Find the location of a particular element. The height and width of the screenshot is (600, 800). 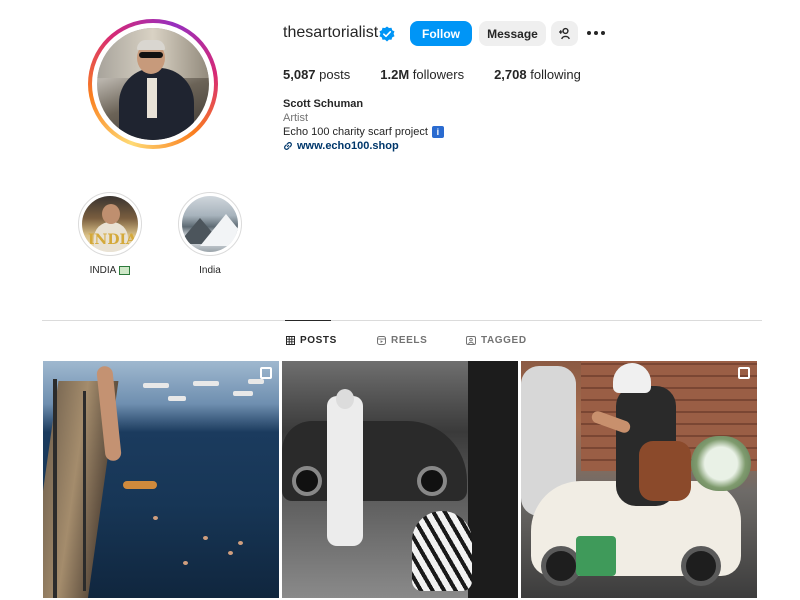

follow-button: Follow is located at coordinates (441, 33).